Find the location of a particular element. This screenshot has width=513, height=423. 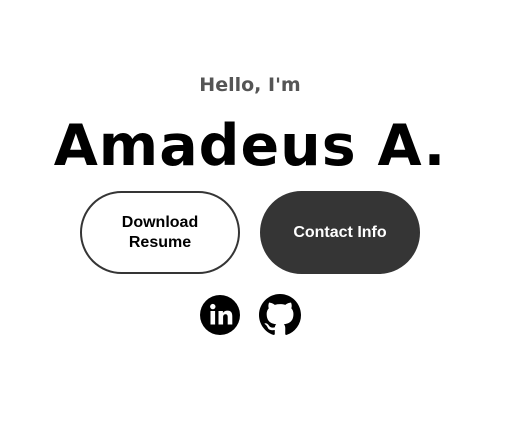

download-resume-button: Download Resume is located at coordinates (160, 232).